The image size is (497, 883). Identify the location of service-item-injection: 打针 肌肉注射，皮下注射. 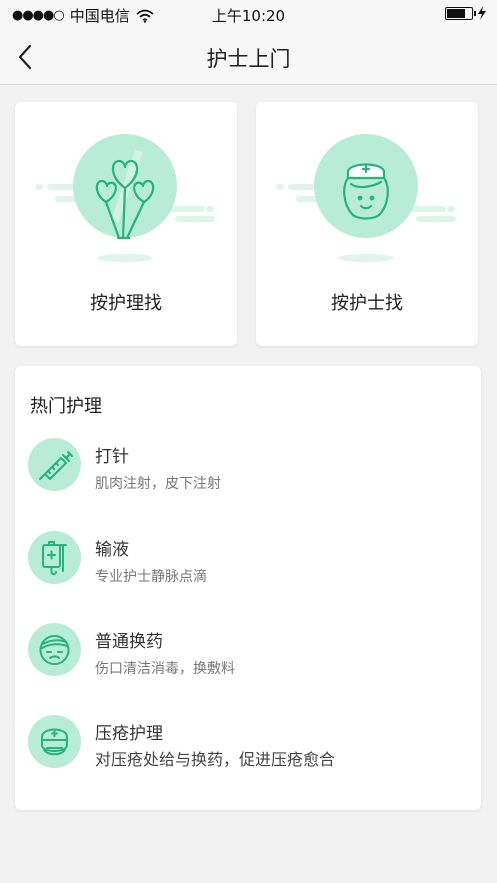
(248, 473).